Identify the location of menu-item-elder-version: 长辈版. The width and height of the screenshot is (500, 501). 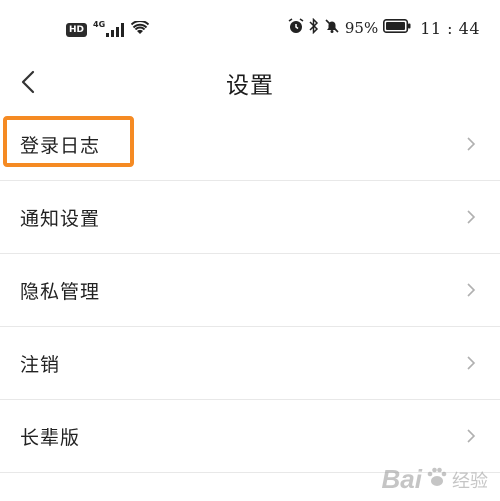
(250, 436).